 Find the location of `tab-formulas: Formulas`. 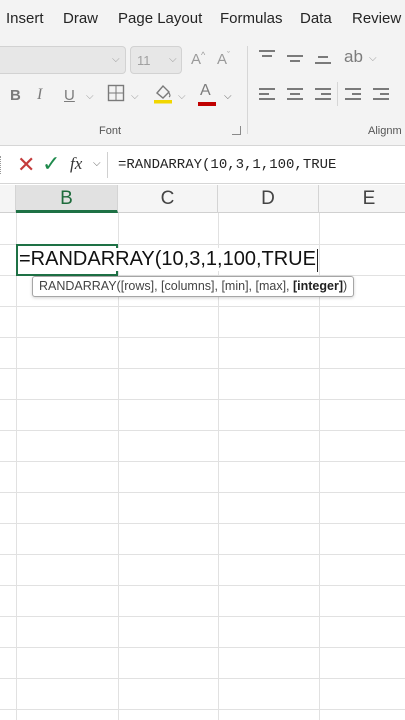

tab-formulas: Formulas is located at coordinates (251, 18).